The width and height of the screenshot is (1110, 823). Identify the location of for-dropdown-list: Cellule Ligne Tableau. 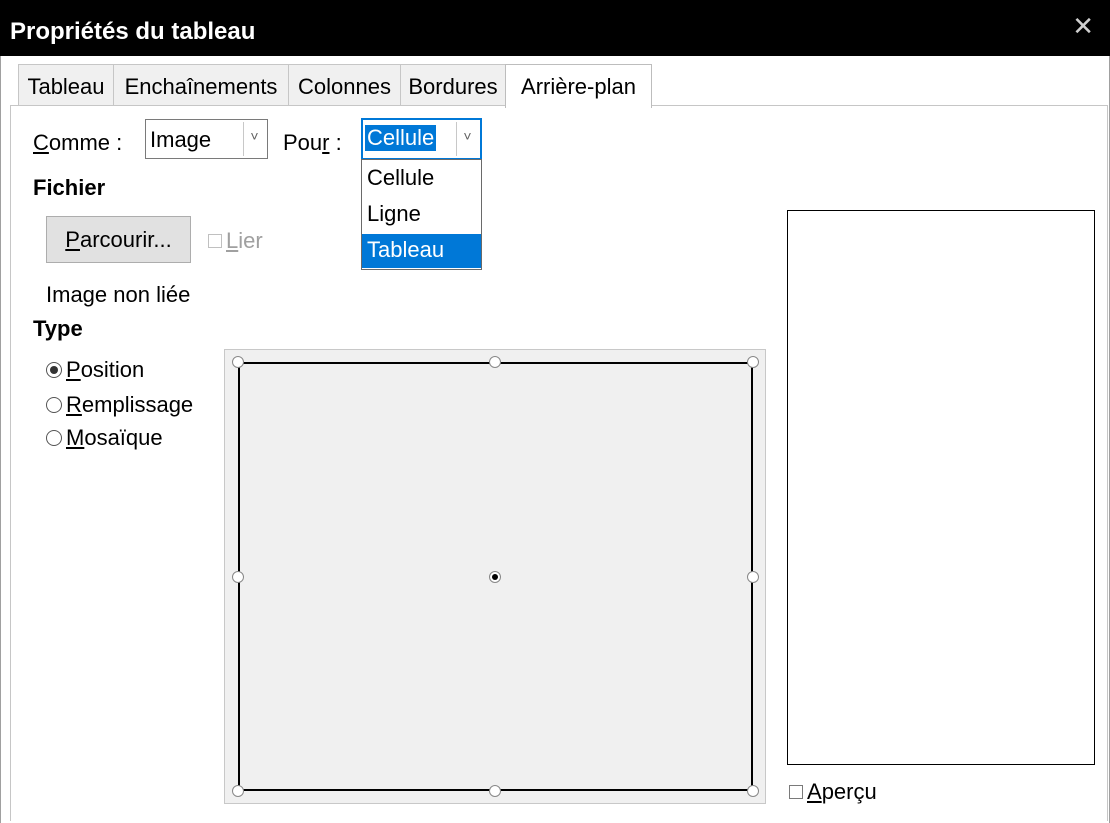
(421, 214).